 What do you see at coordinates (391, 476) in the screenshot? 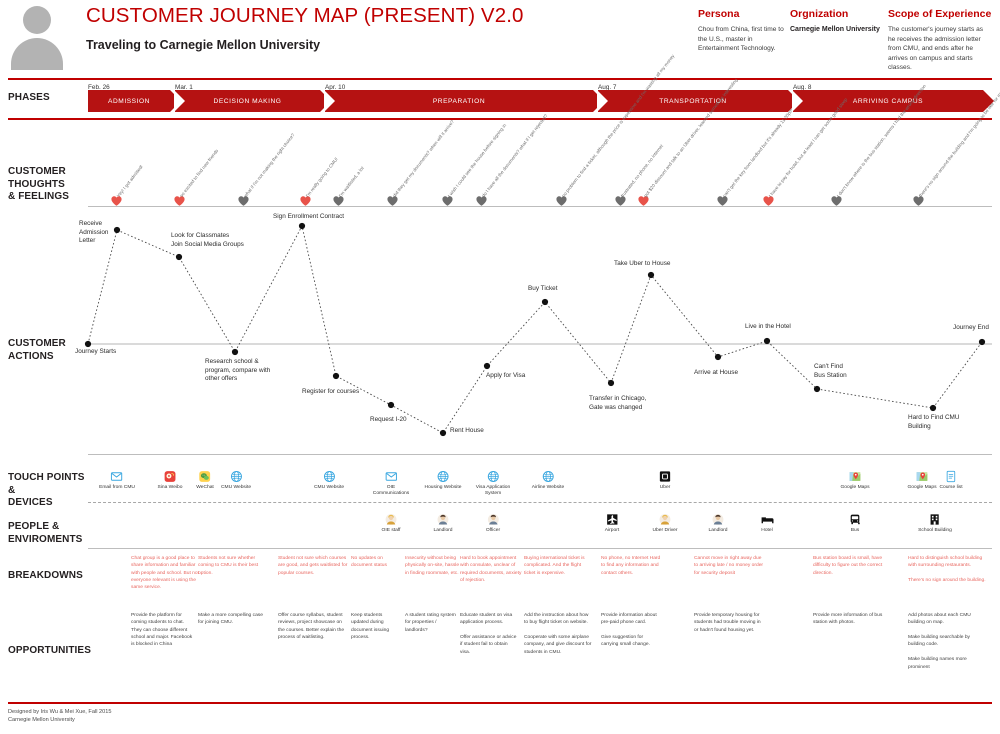
I see `envelope-icon` at bounding box center [391, 476].